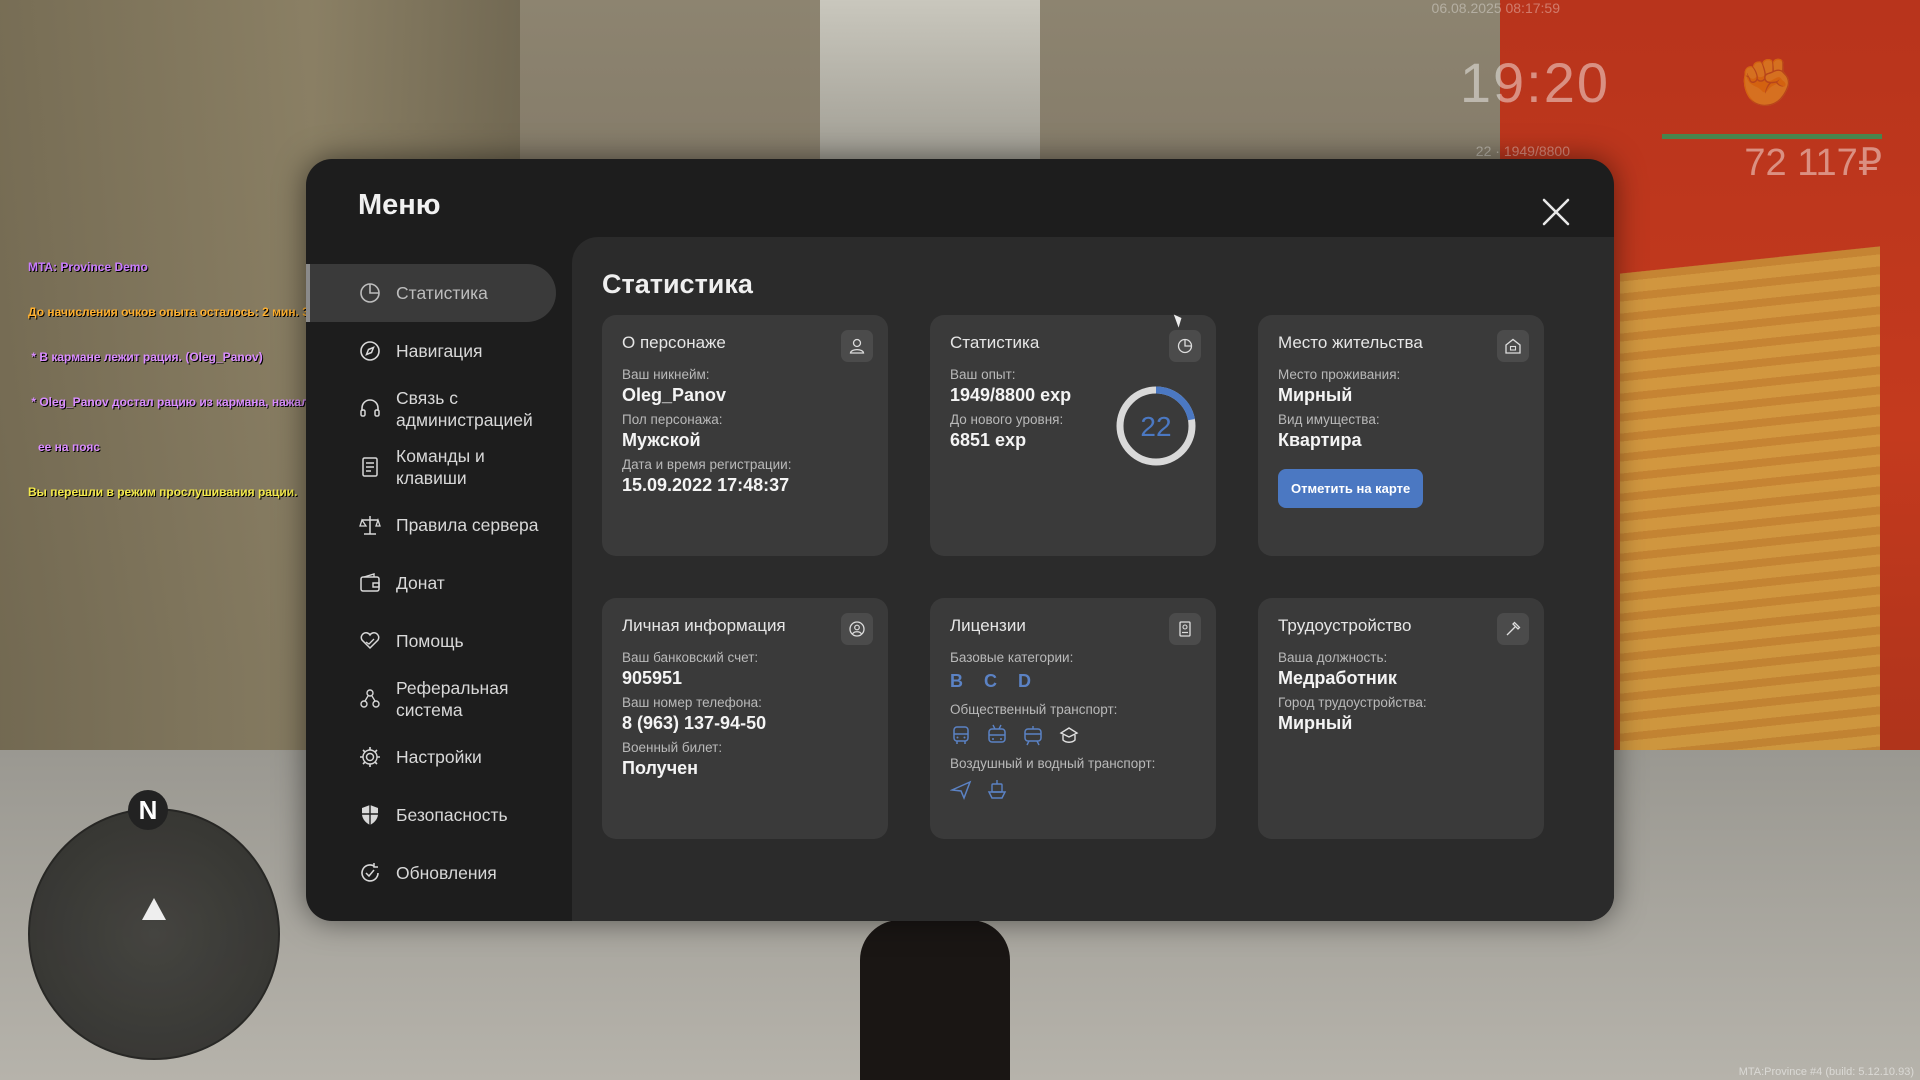 The height and width of the screenshot is (1080, 1920). I want to click on close-icon, so click(1556, 212).